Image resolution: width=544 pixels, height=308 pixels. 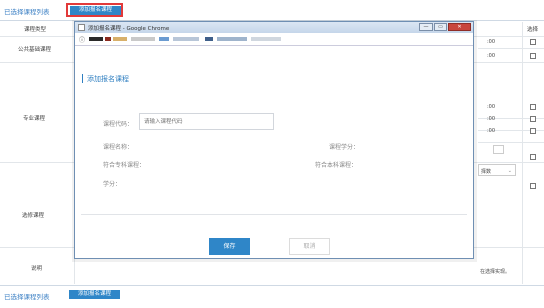 I want to click on minimize-button: —, so click(x=426, y=27).